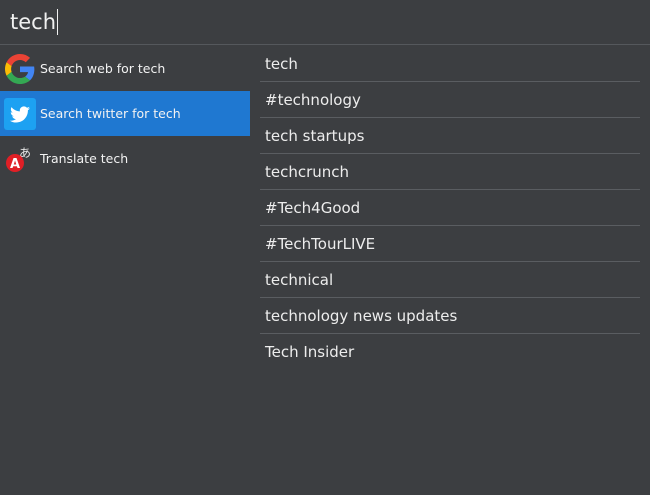 The width and height of the screenshot is (650, 495). Describe the element at coordinates (450, 100) in the screenshot. I see `suggestion-item: #technology` at that location.